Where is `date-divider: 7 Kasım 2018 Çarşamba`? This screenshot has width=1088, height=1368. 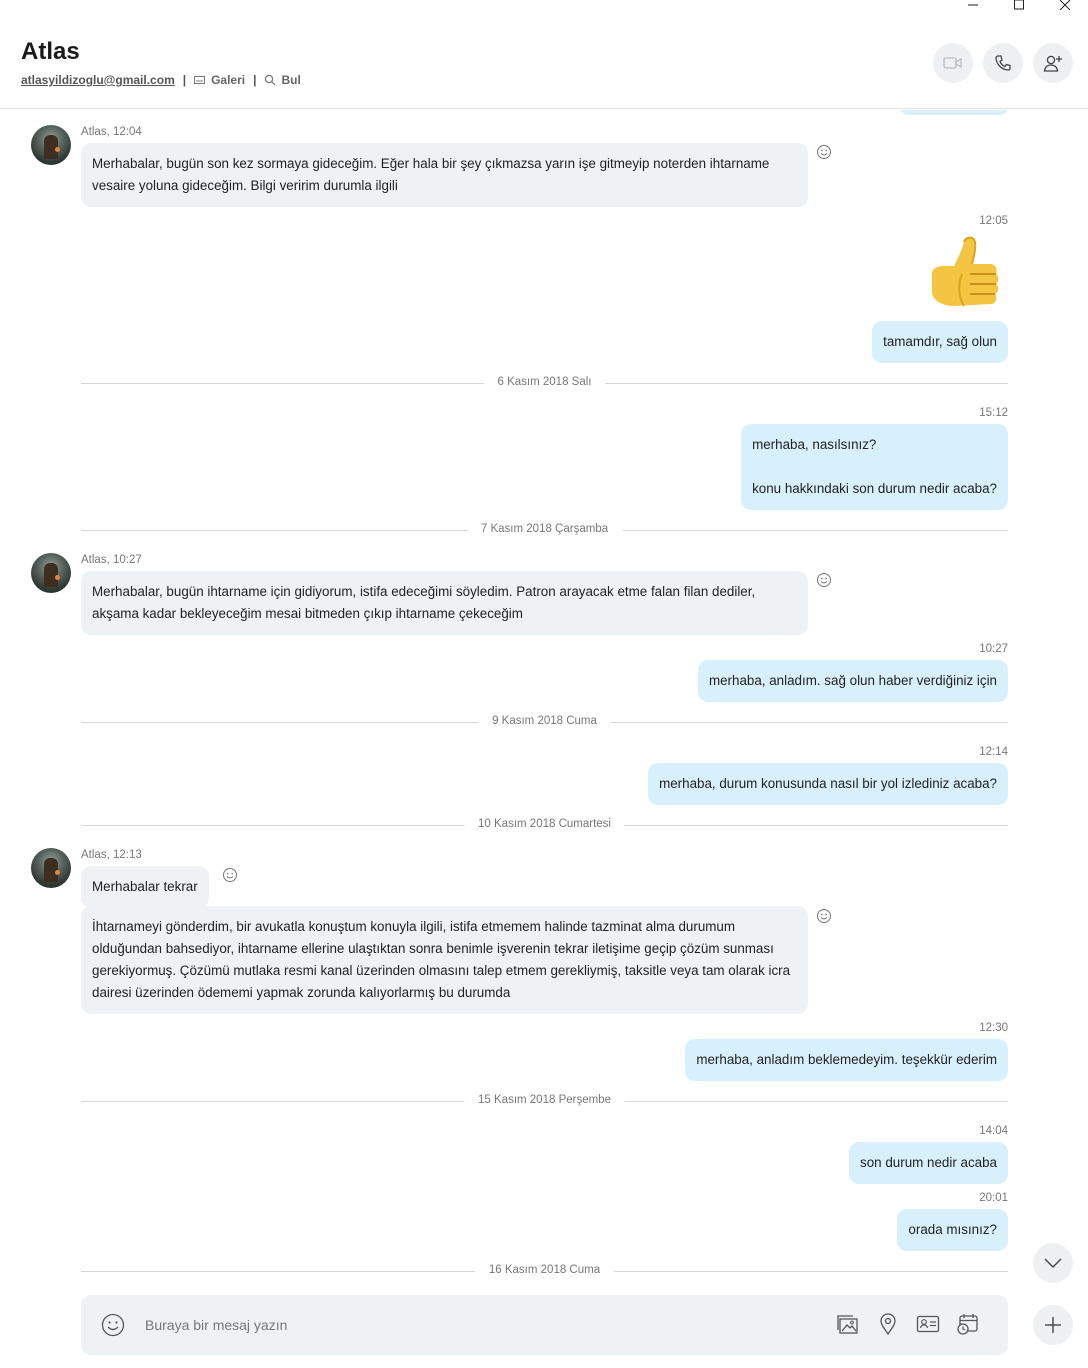 date-divider: 7 Kasım 2018 Çarşamba is located at coordinates (544, 530).